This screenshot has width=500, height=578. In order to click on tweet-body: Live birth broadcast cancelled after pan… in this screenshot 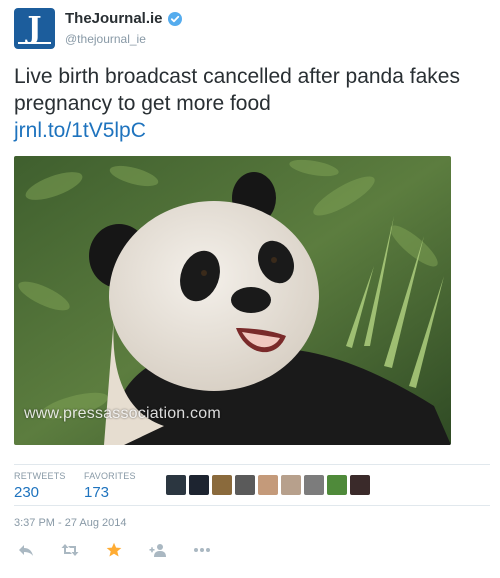, I will do `click(237, 90)`.